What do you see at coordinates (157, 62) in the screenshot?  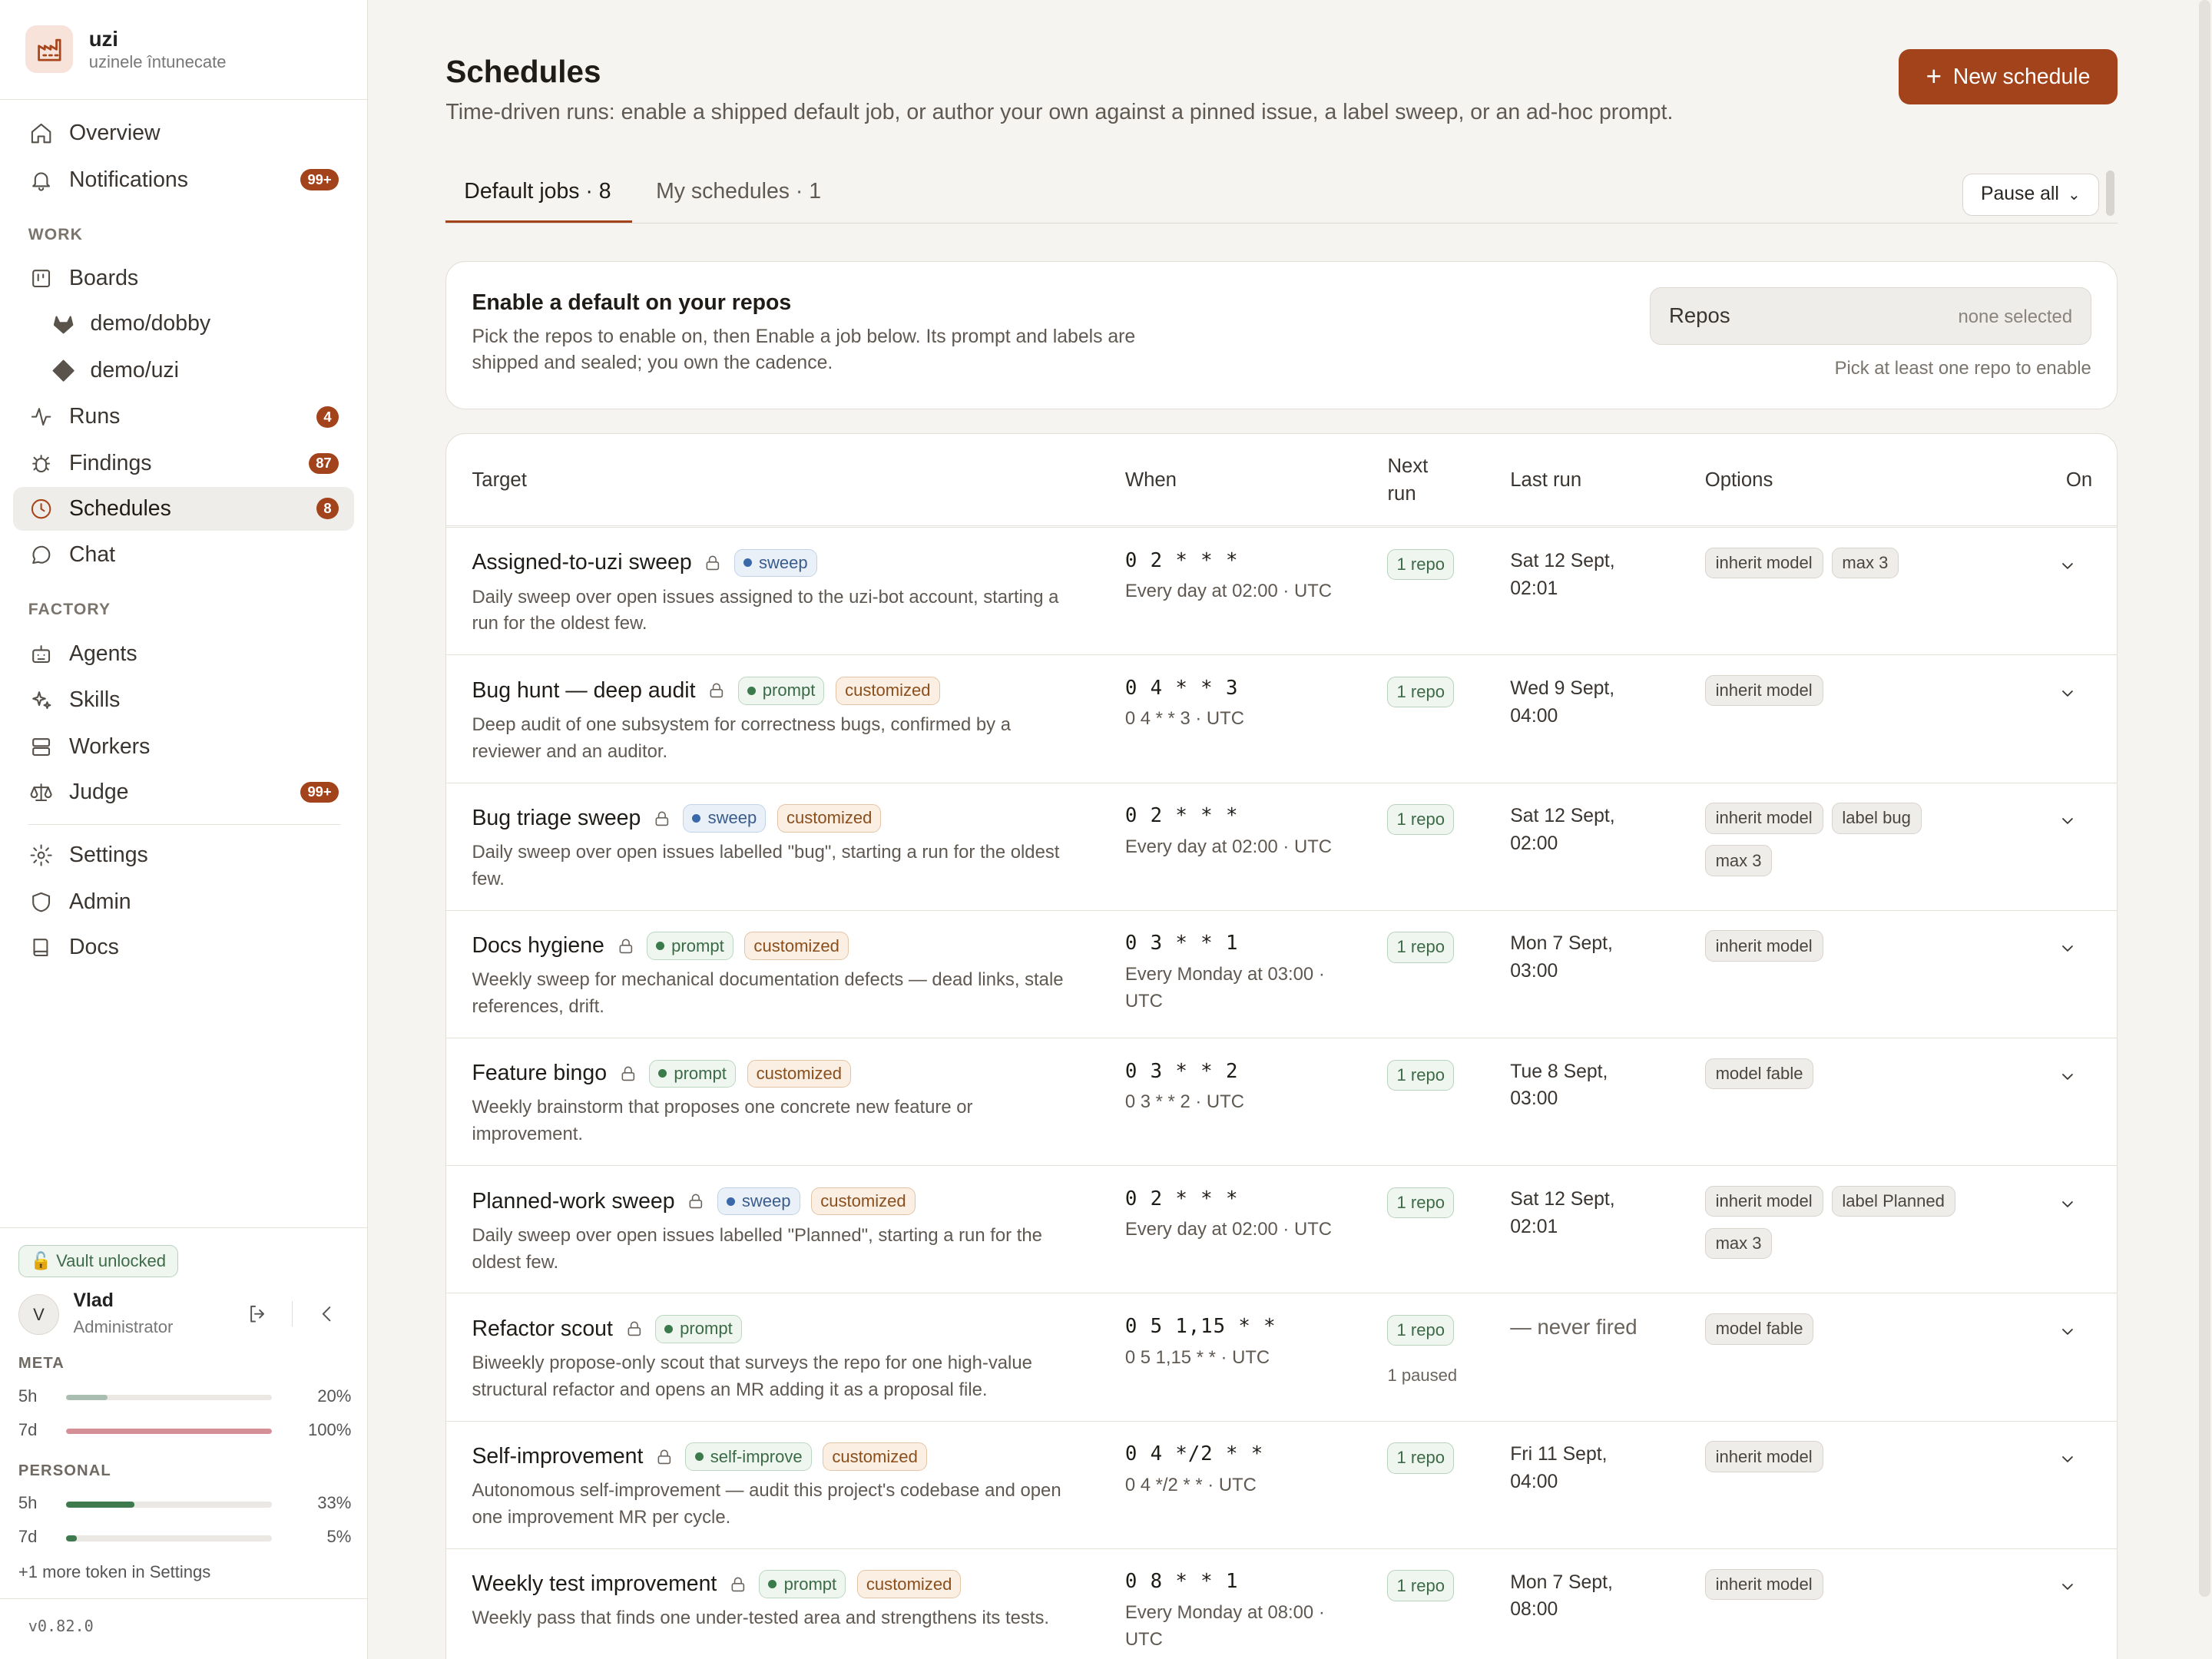 I see `workspace-subtitle: uzinele întunecate` at bounding box center [157, 62].